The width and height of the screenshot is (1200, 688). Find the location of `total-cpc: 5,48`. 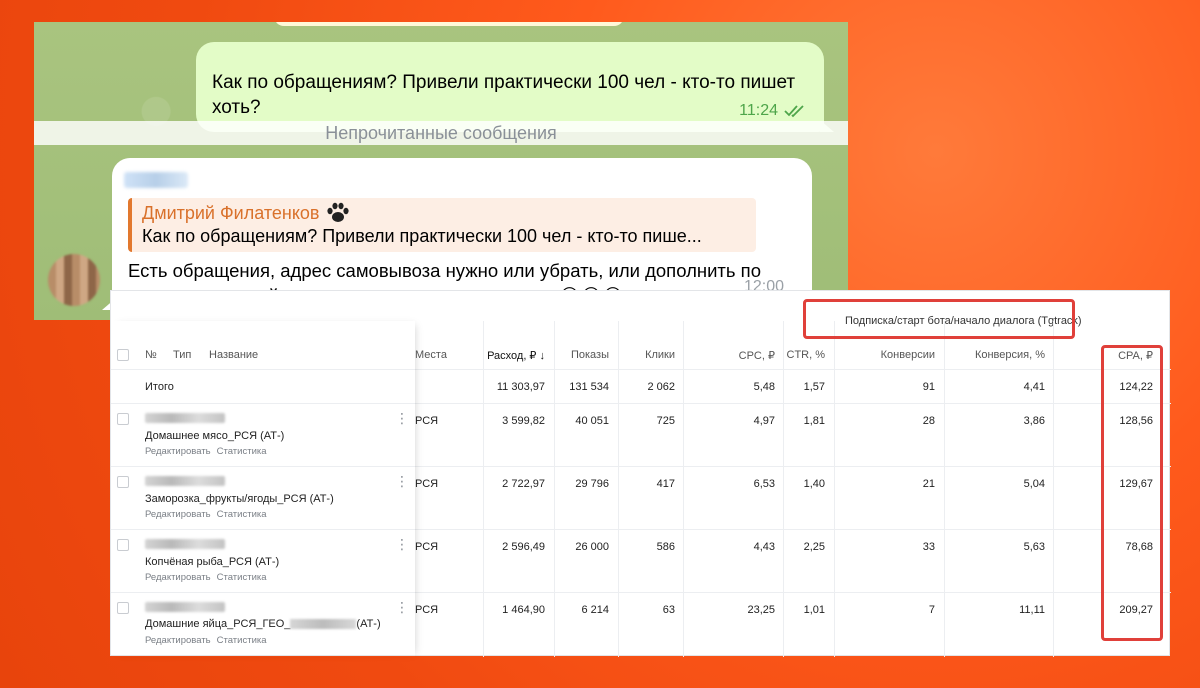

total-cpc: 5,48 is located at coordinates (764, 387).